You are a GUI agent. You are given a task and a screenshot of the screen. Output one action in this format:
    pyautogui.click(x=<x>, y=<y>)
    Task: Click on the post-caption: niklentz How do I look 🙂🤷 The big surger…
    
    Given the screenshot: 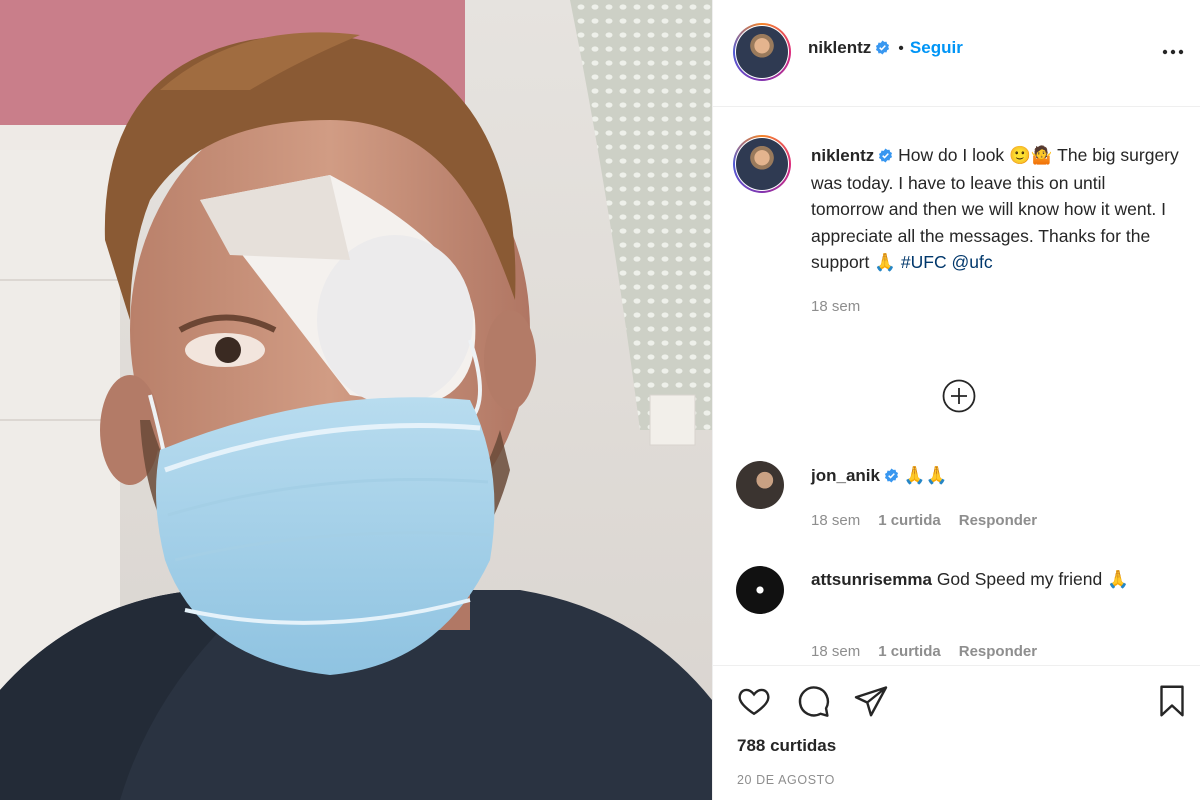 What is the action you would take?
    pyautogui.click(x=996, y=231)
    